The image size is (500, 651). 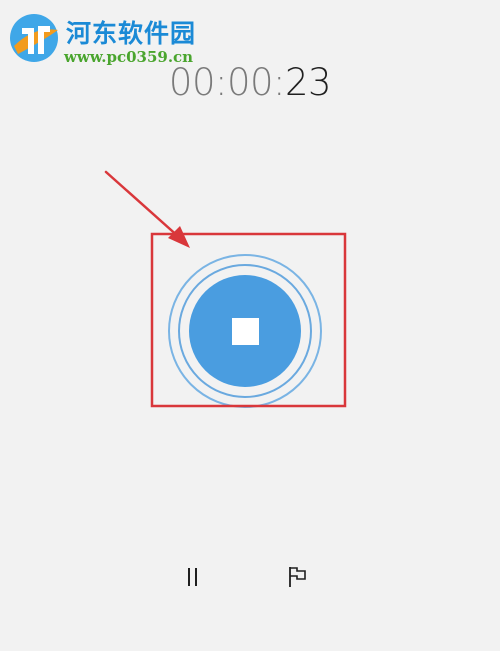 I want to click on watermark-title: 河东软件园, so click(x=131, y=33).